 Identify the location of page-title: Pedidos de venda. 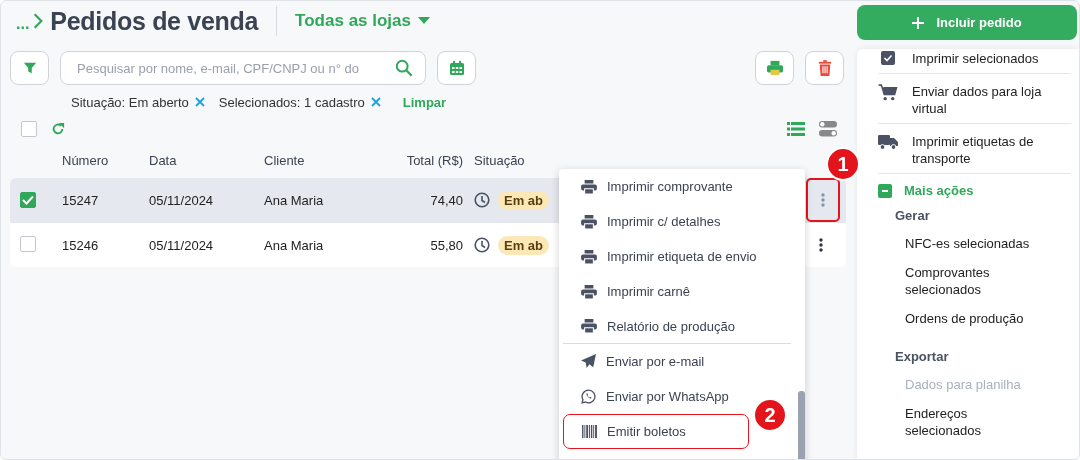
(154, 21).